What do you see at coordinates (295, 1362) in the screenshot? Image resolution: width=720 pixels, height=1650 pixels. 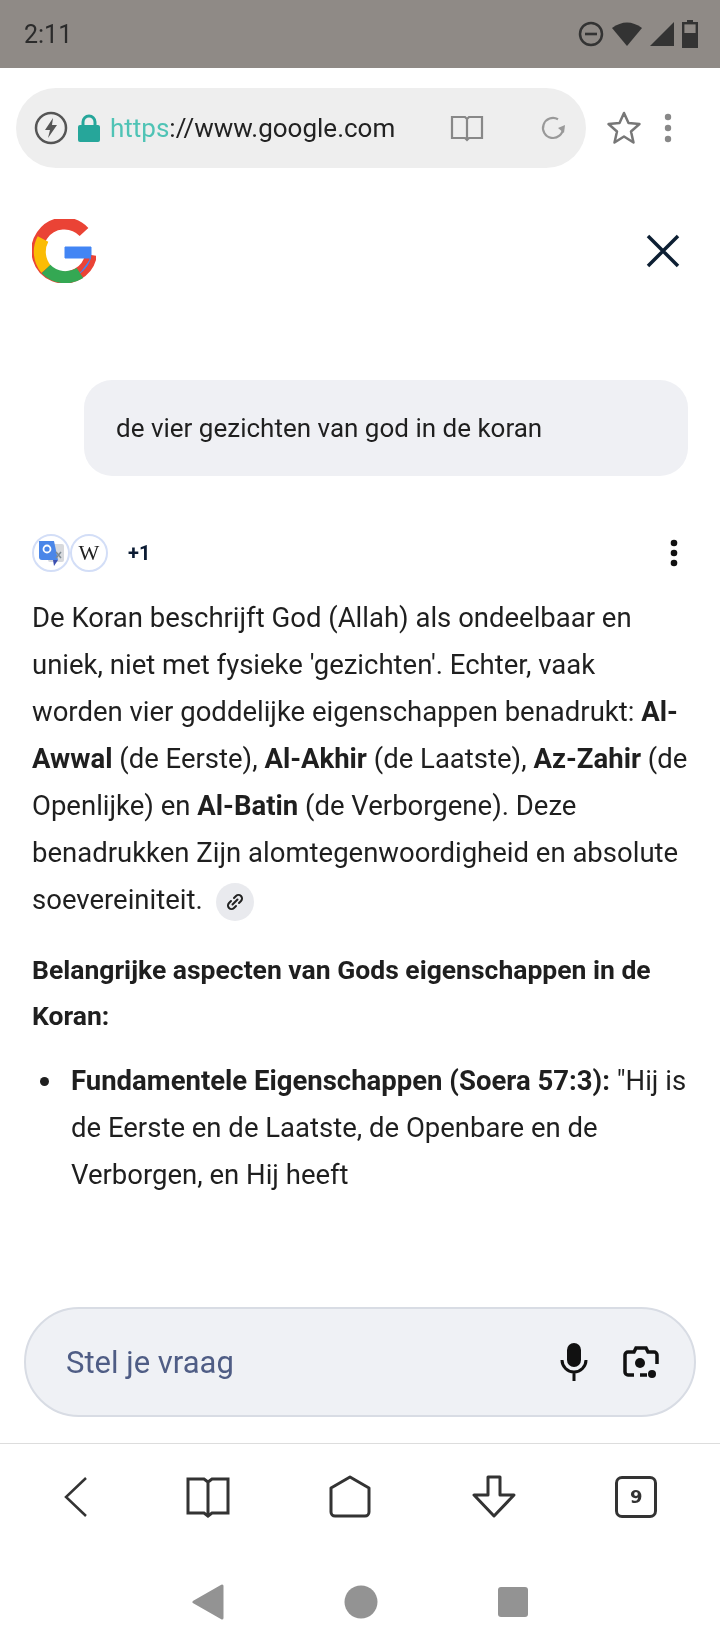 I see `ask-input-field: Stel je vraag` at bounding box center [295, 1362].